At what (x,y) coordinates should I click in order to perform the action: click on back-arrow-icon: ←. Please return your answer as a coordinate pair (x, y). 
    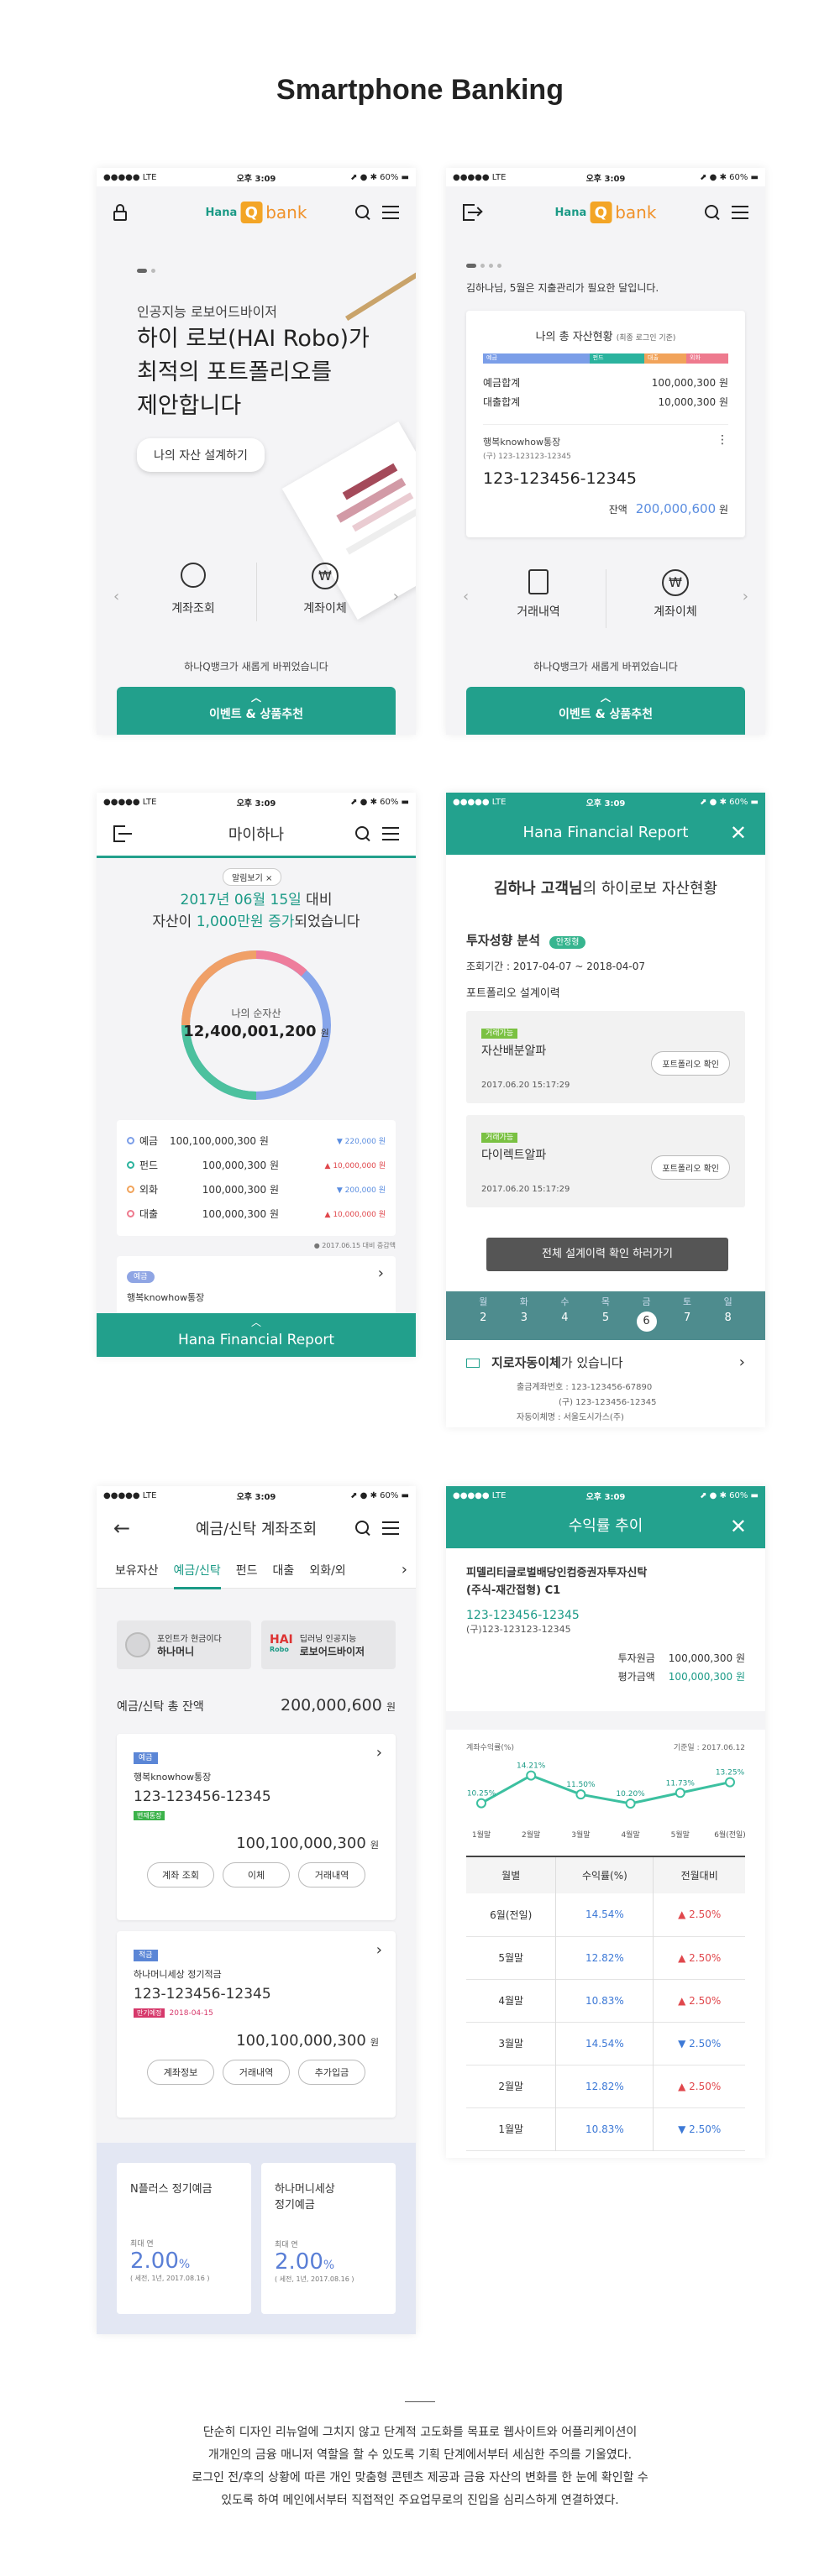
    Looking at the image, I should click on (121, 1528).